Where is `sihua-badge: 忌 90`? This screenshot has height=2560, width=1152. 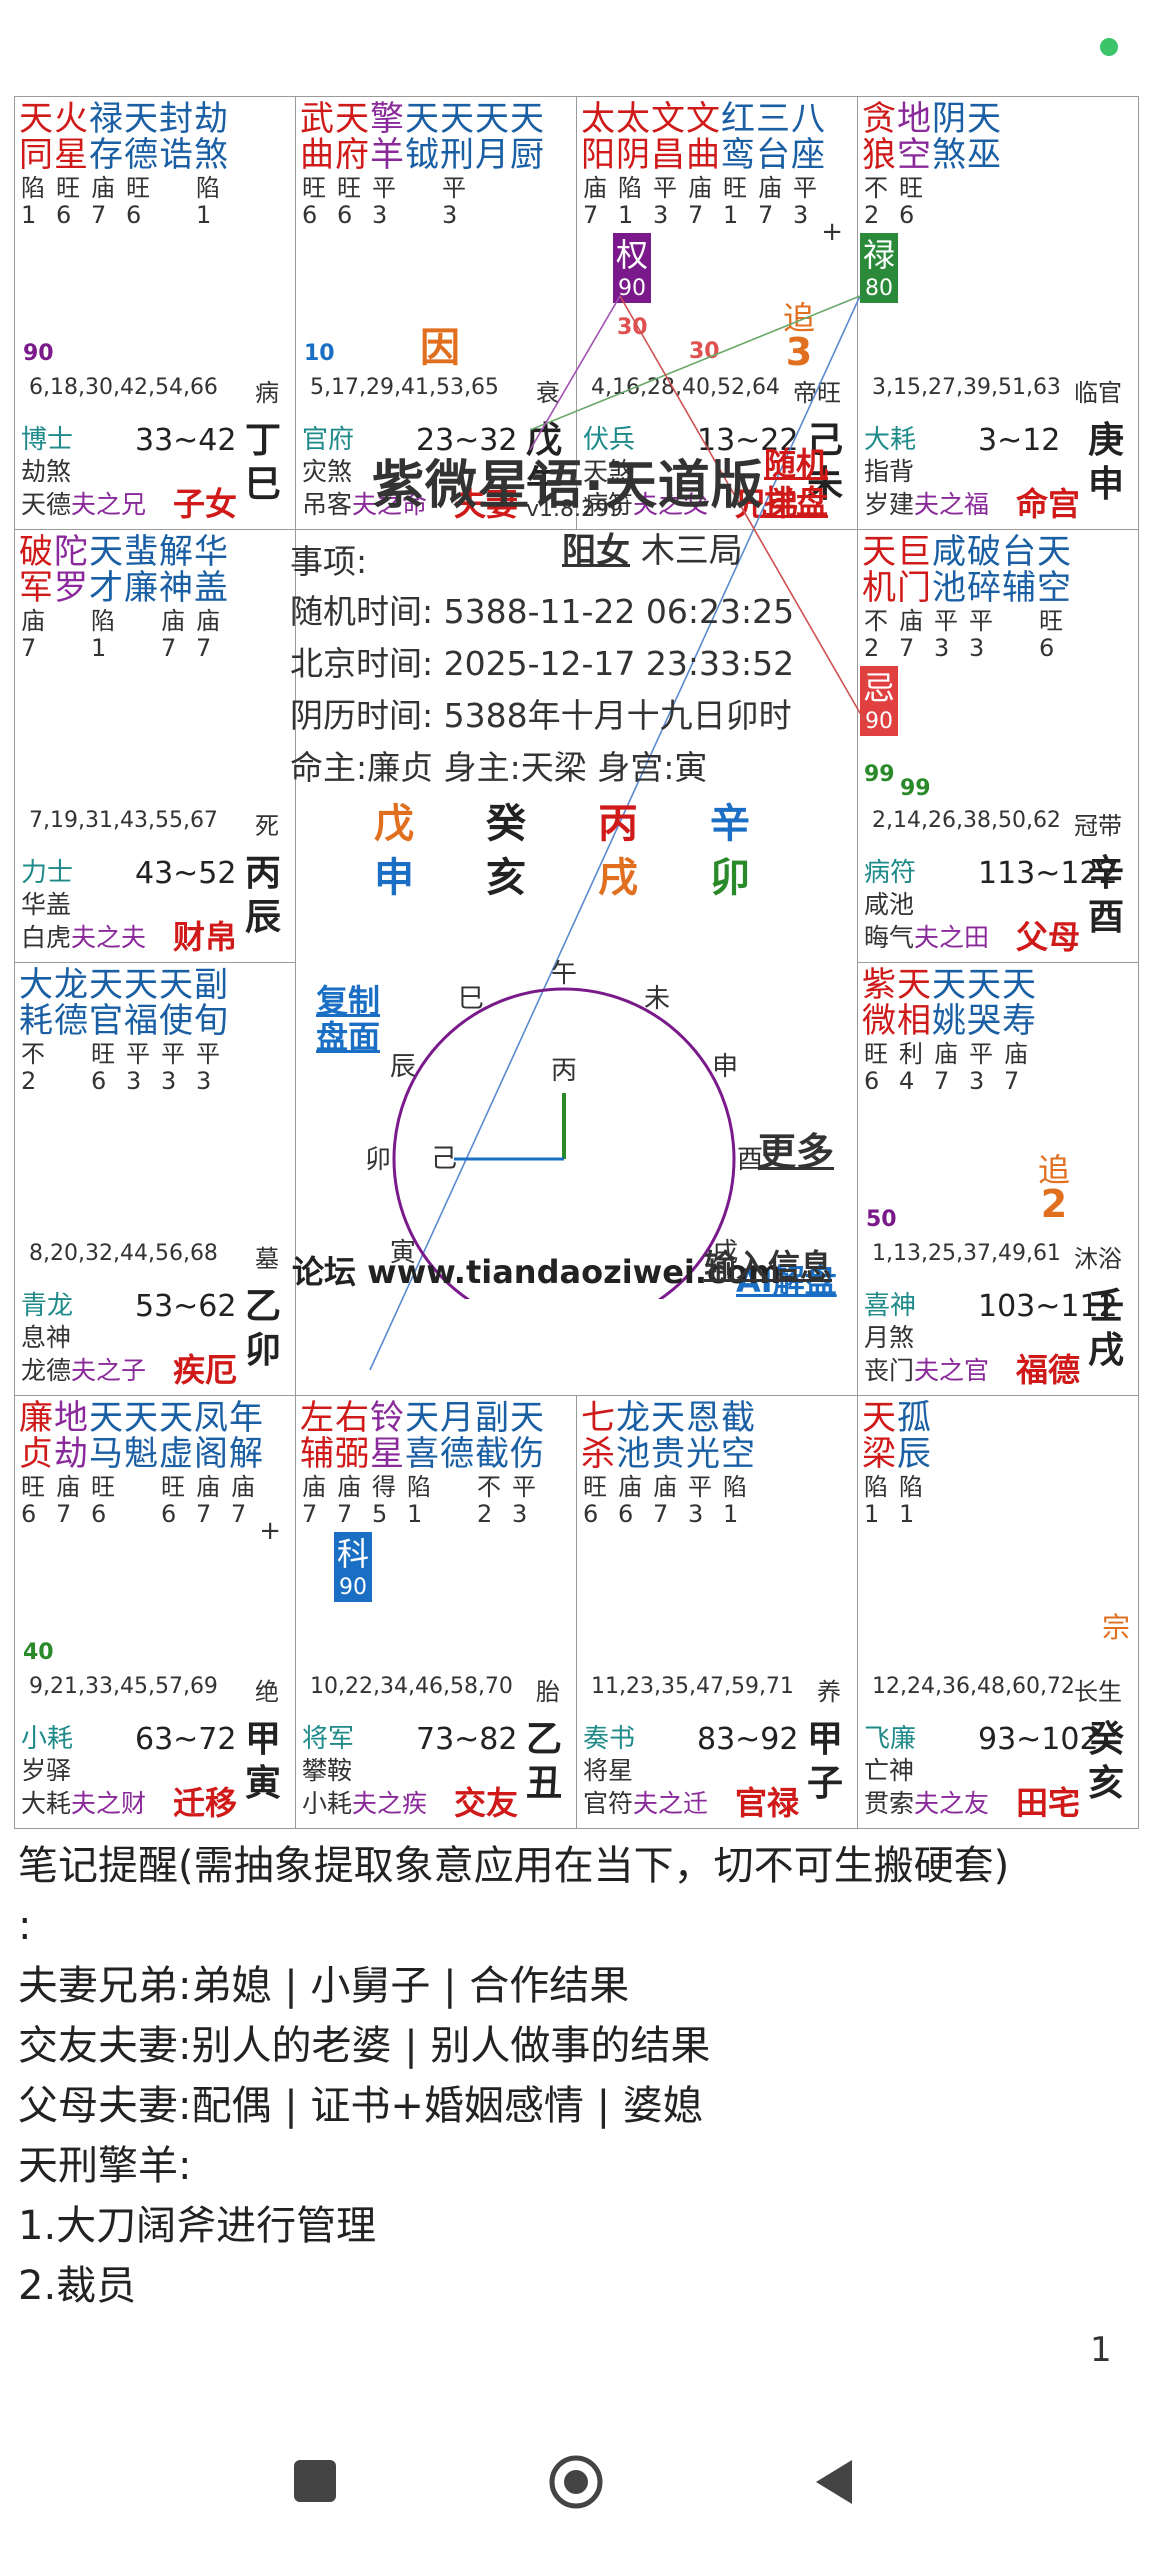
sihua-badge: 忌 90 is located at coordinates (879, 701).